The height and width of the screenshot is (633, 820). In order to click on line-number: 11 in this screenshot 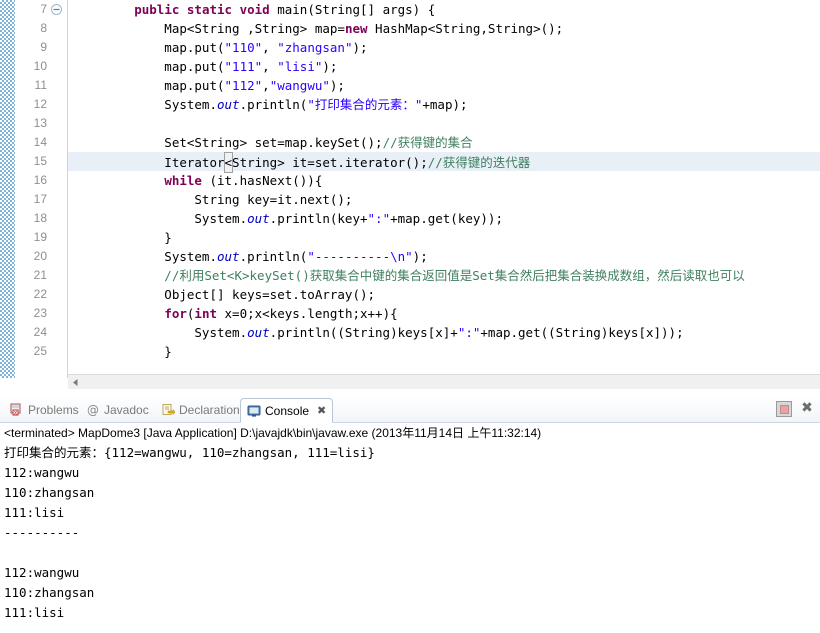, I will do `click(40, 85)`.